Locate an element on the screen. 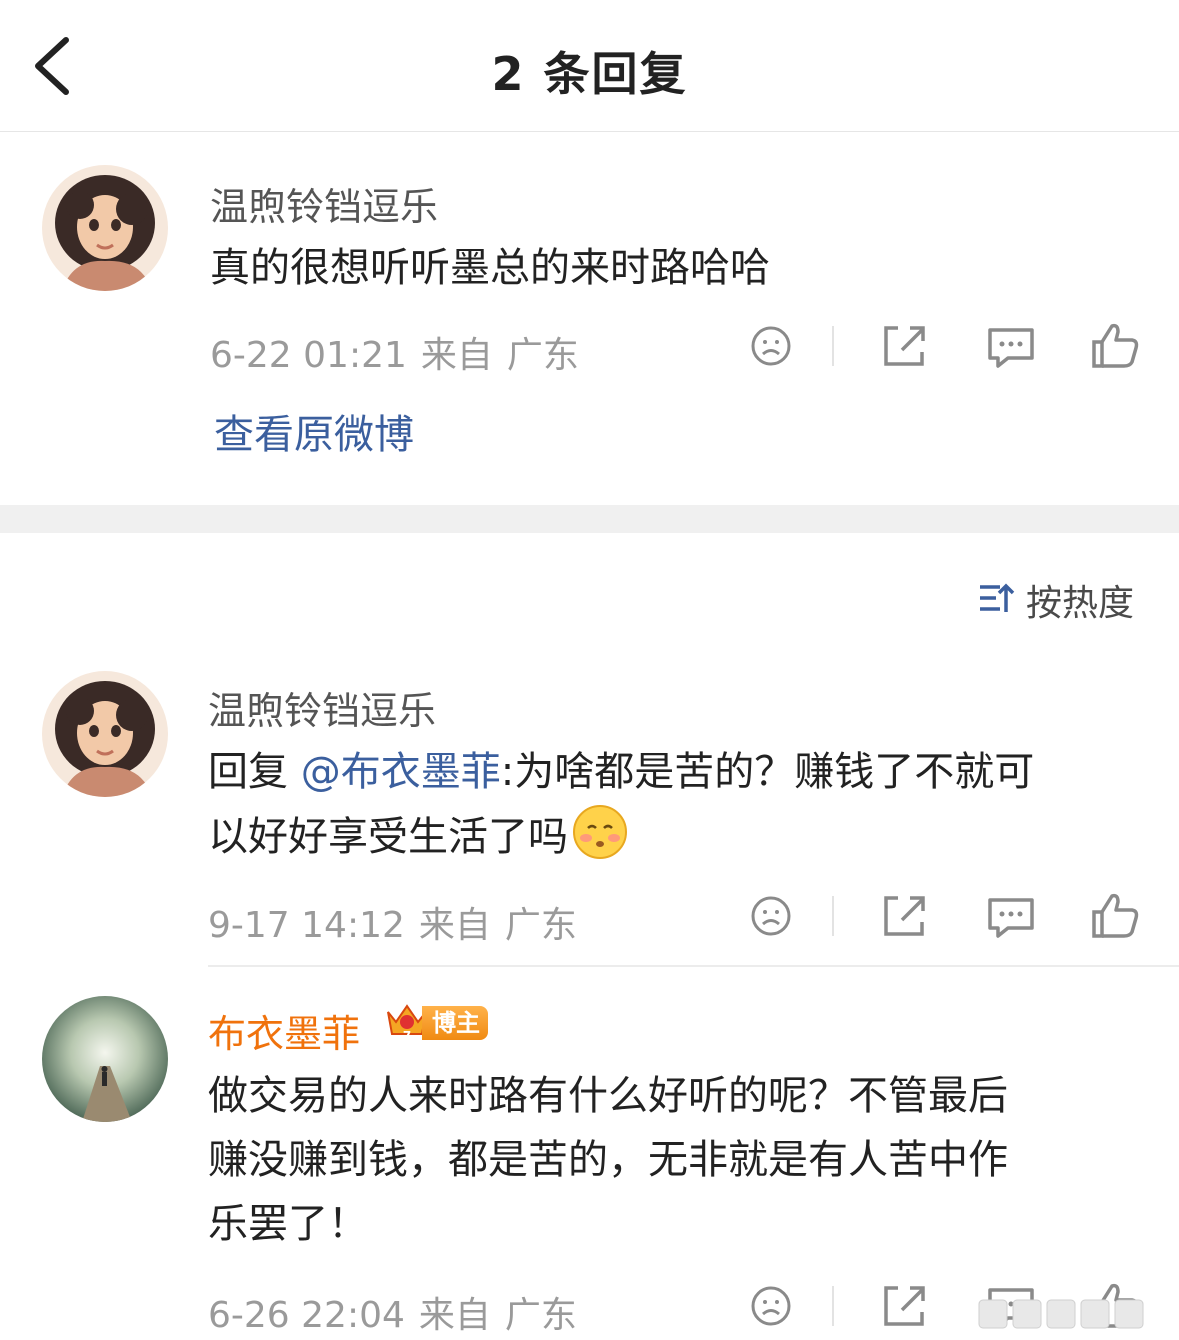 The height and width of the screenshot is (1340, 1179). reply-text-line: 以好好享受生活了吗 is located at coordinates (388, 837).